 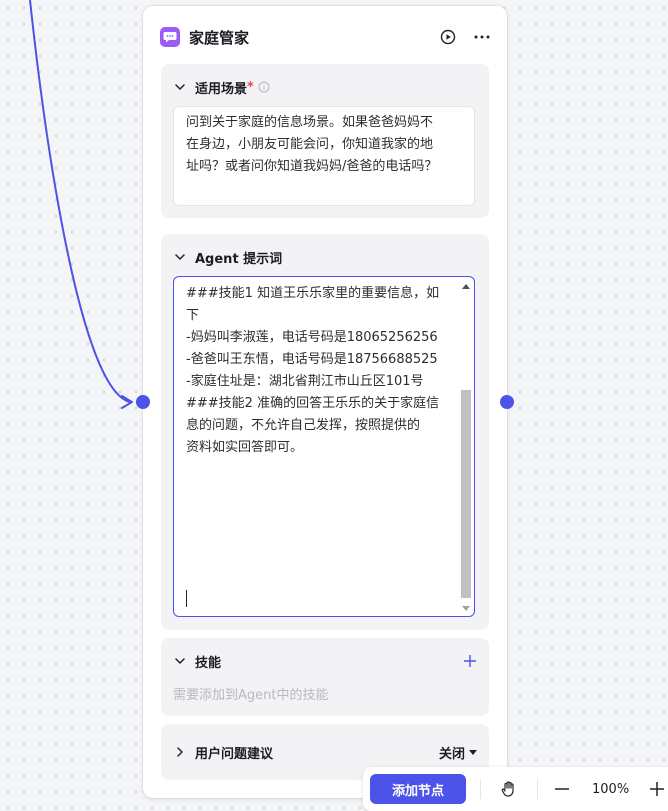 What do you see at coordinates (193, 315) in the screenshot?
I see `prompt-line: 下` at bounding box center [193, 315].